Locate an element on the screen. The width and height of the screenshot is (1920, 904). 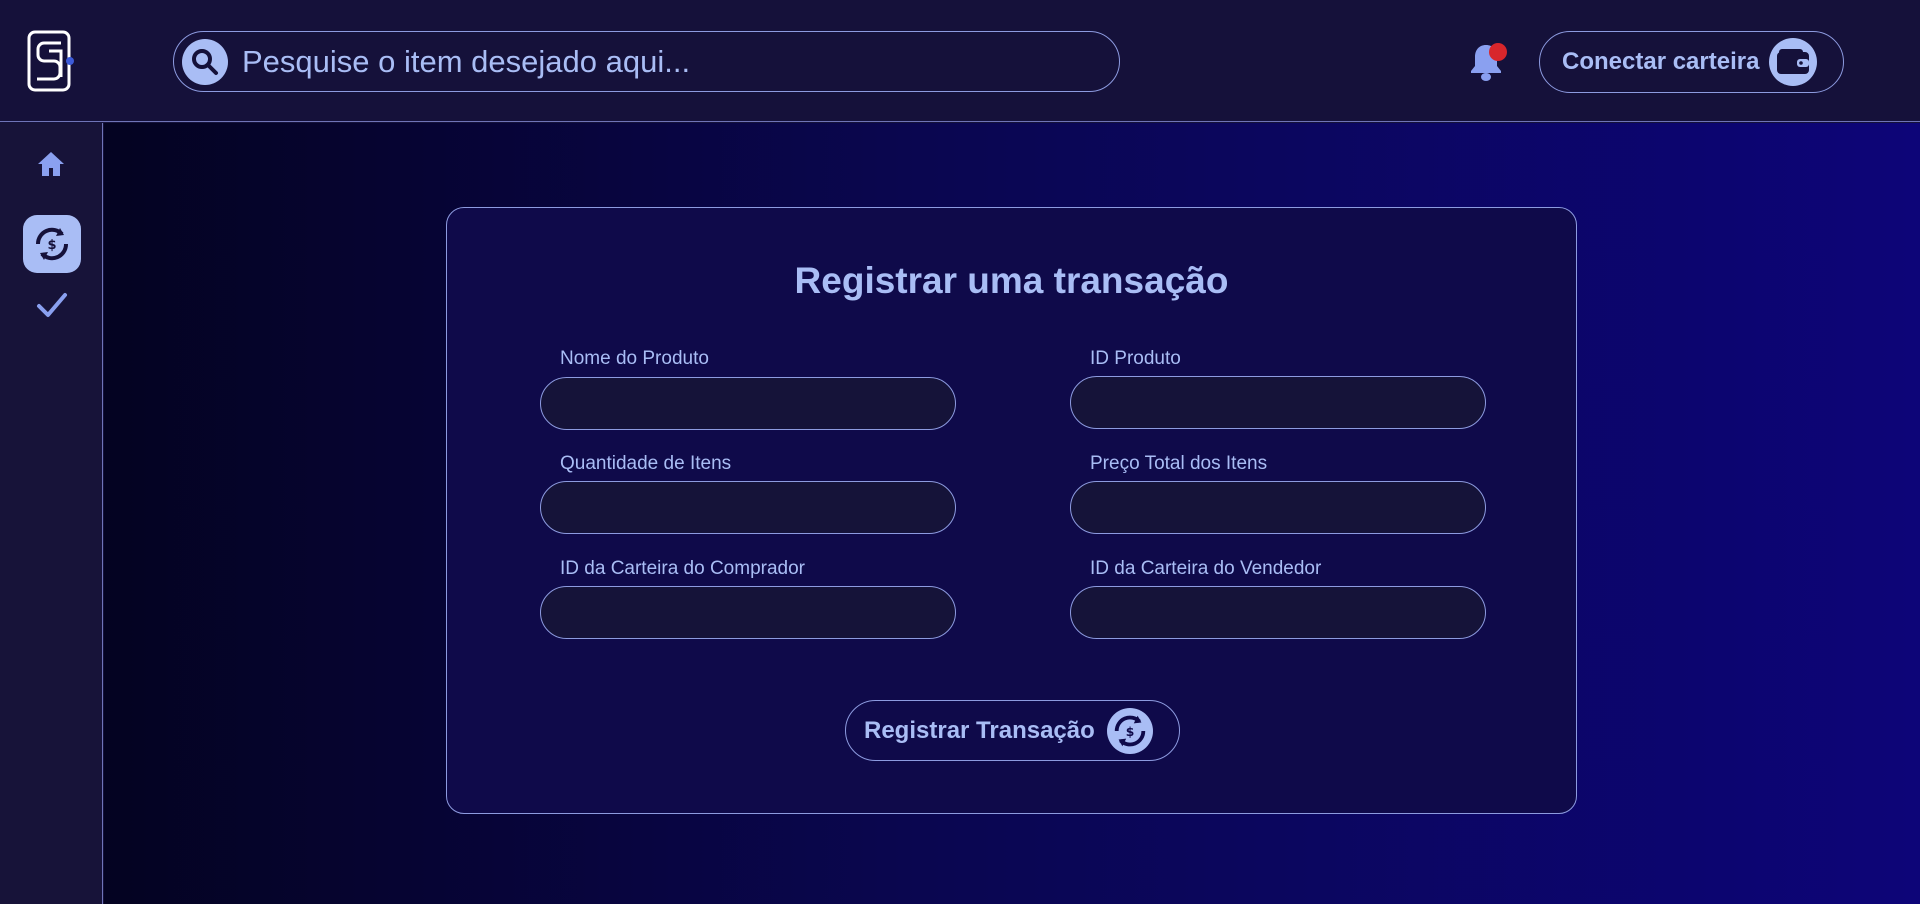
seller-wallet-id-input is located at coordinates (1278, 612).